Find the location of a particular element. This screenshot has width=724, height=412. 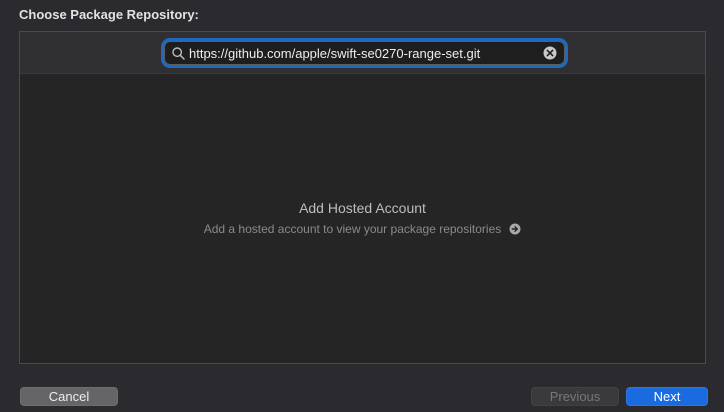

repository-url-input is located at coordinates (364, 53).